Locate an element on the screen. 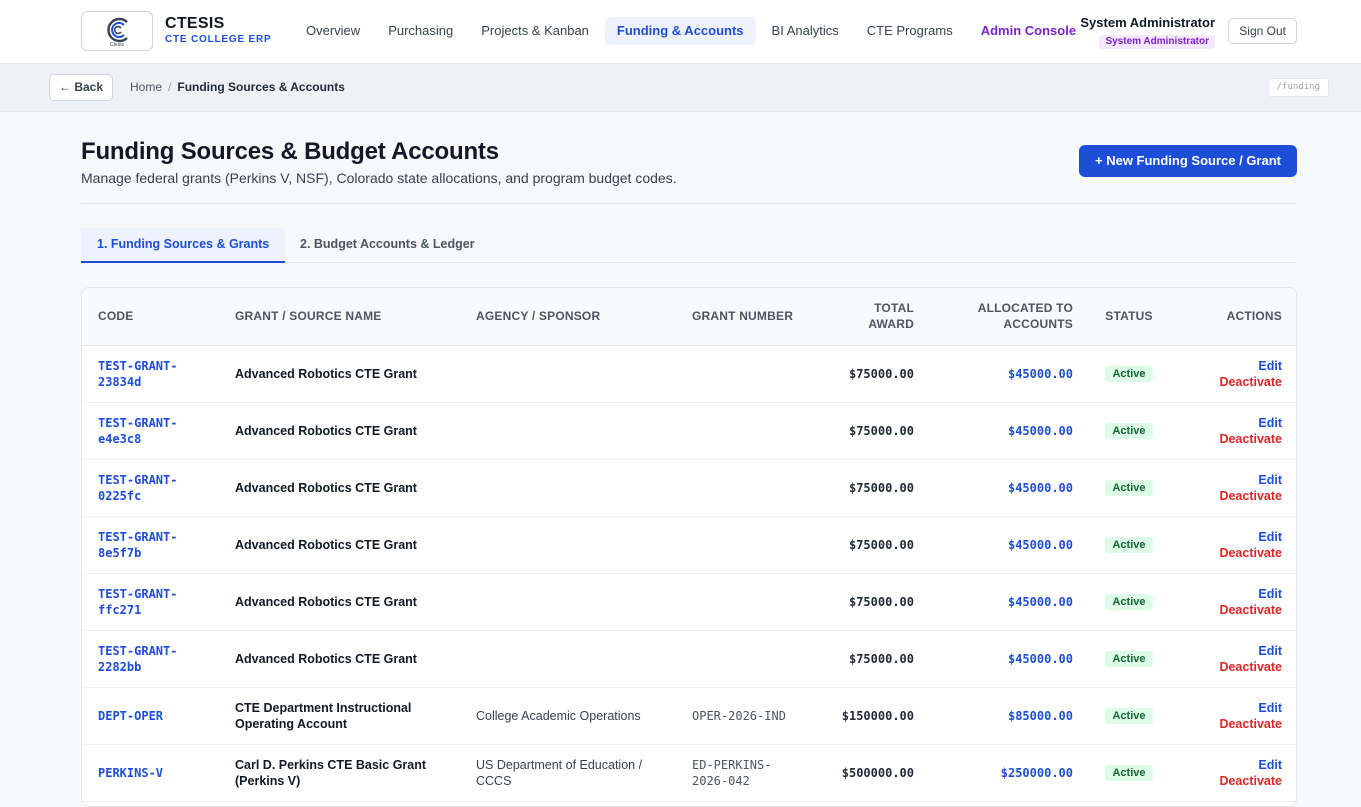 The image size is (1361, 807). row-code: TEST-GRANT-0225fc is located at coordinates (150, 487).